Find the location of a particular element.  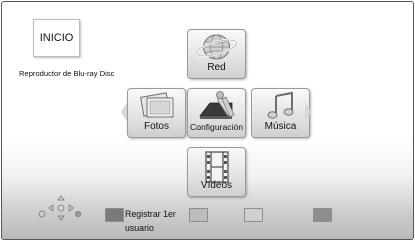

red-button-label: Registrar 1er usuario is located at coordinates (150, 221).